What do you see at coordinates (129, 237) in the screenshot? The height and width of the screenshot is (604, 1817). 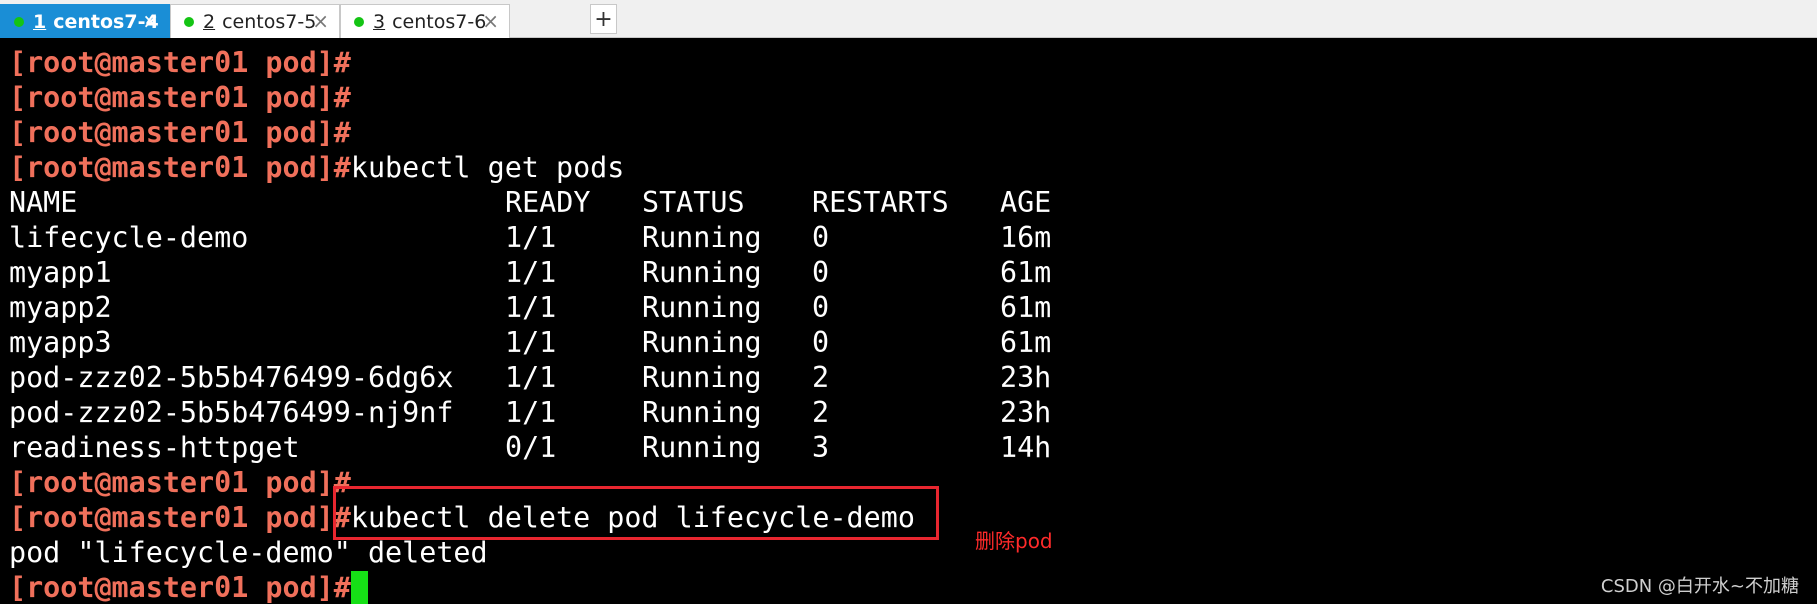 I see `pod-name: lifecycle-demo` at bounding box center [129, 237].